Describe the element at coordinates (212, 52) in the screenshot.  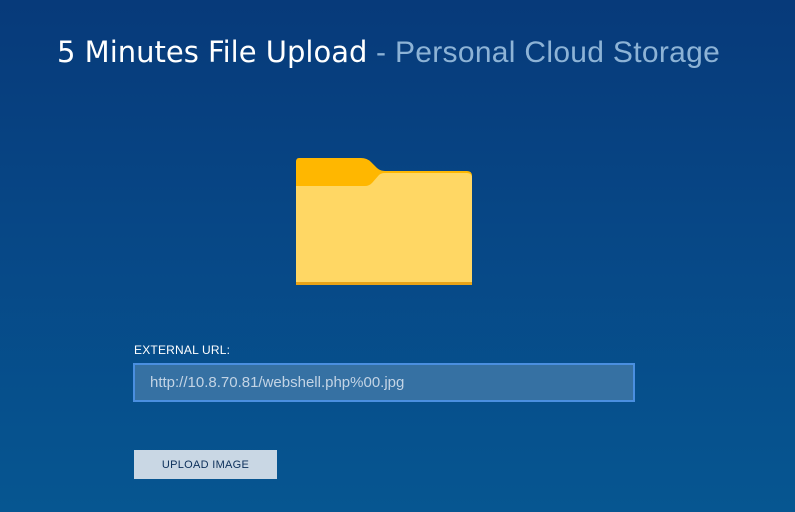
I see `app-title: 5 Minutes File Upload` at that location.